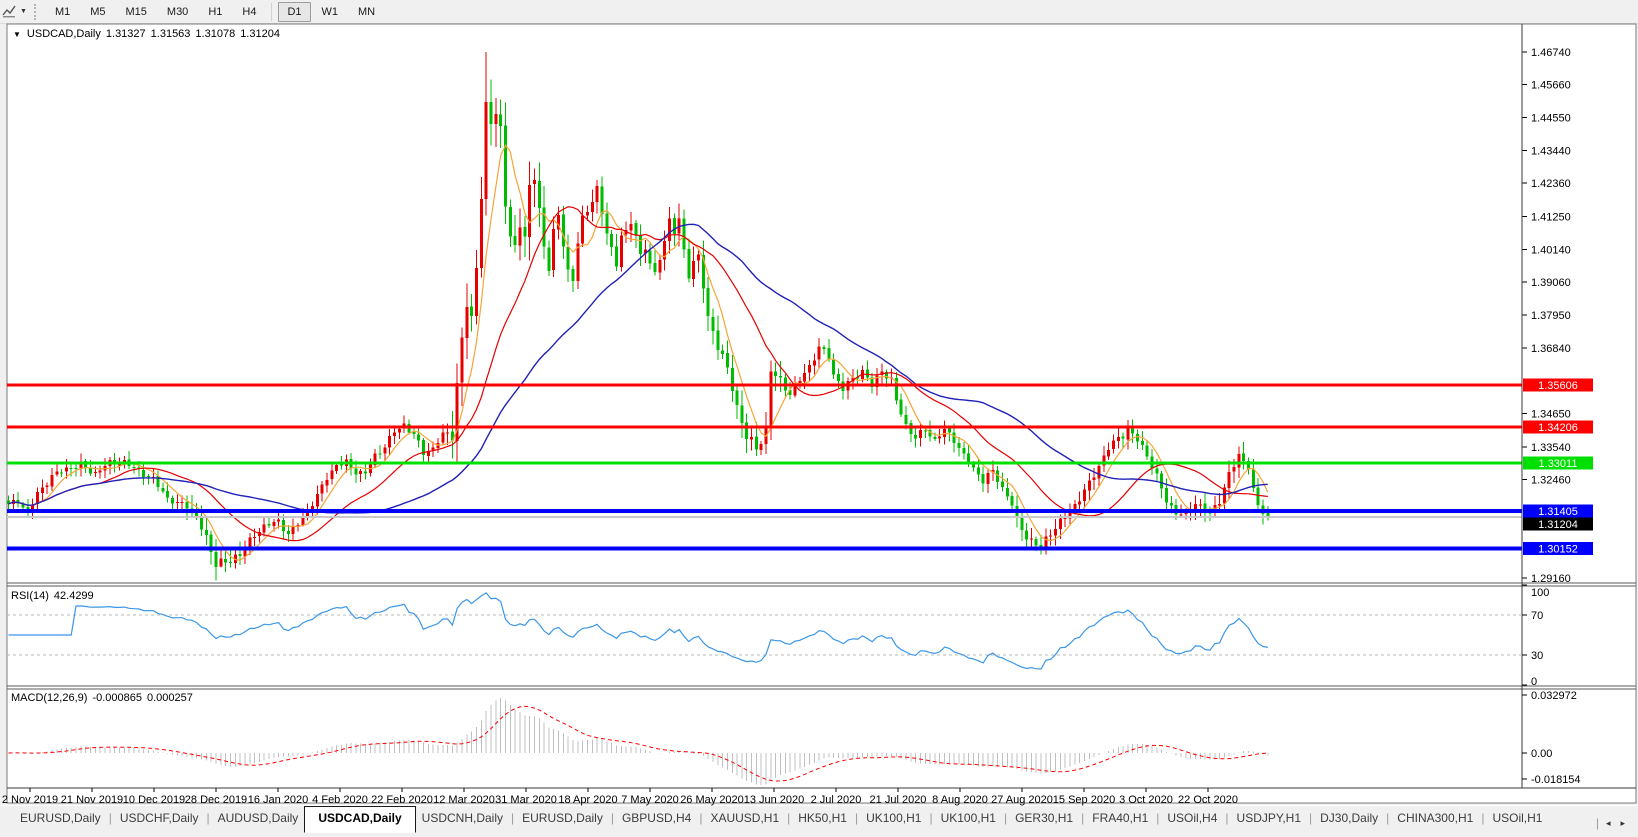  What do you see at coordinates (822, 818) in the screenshot?
I see `tab-hk50-h1: HK50,H1` at bounding box center [822, 818].